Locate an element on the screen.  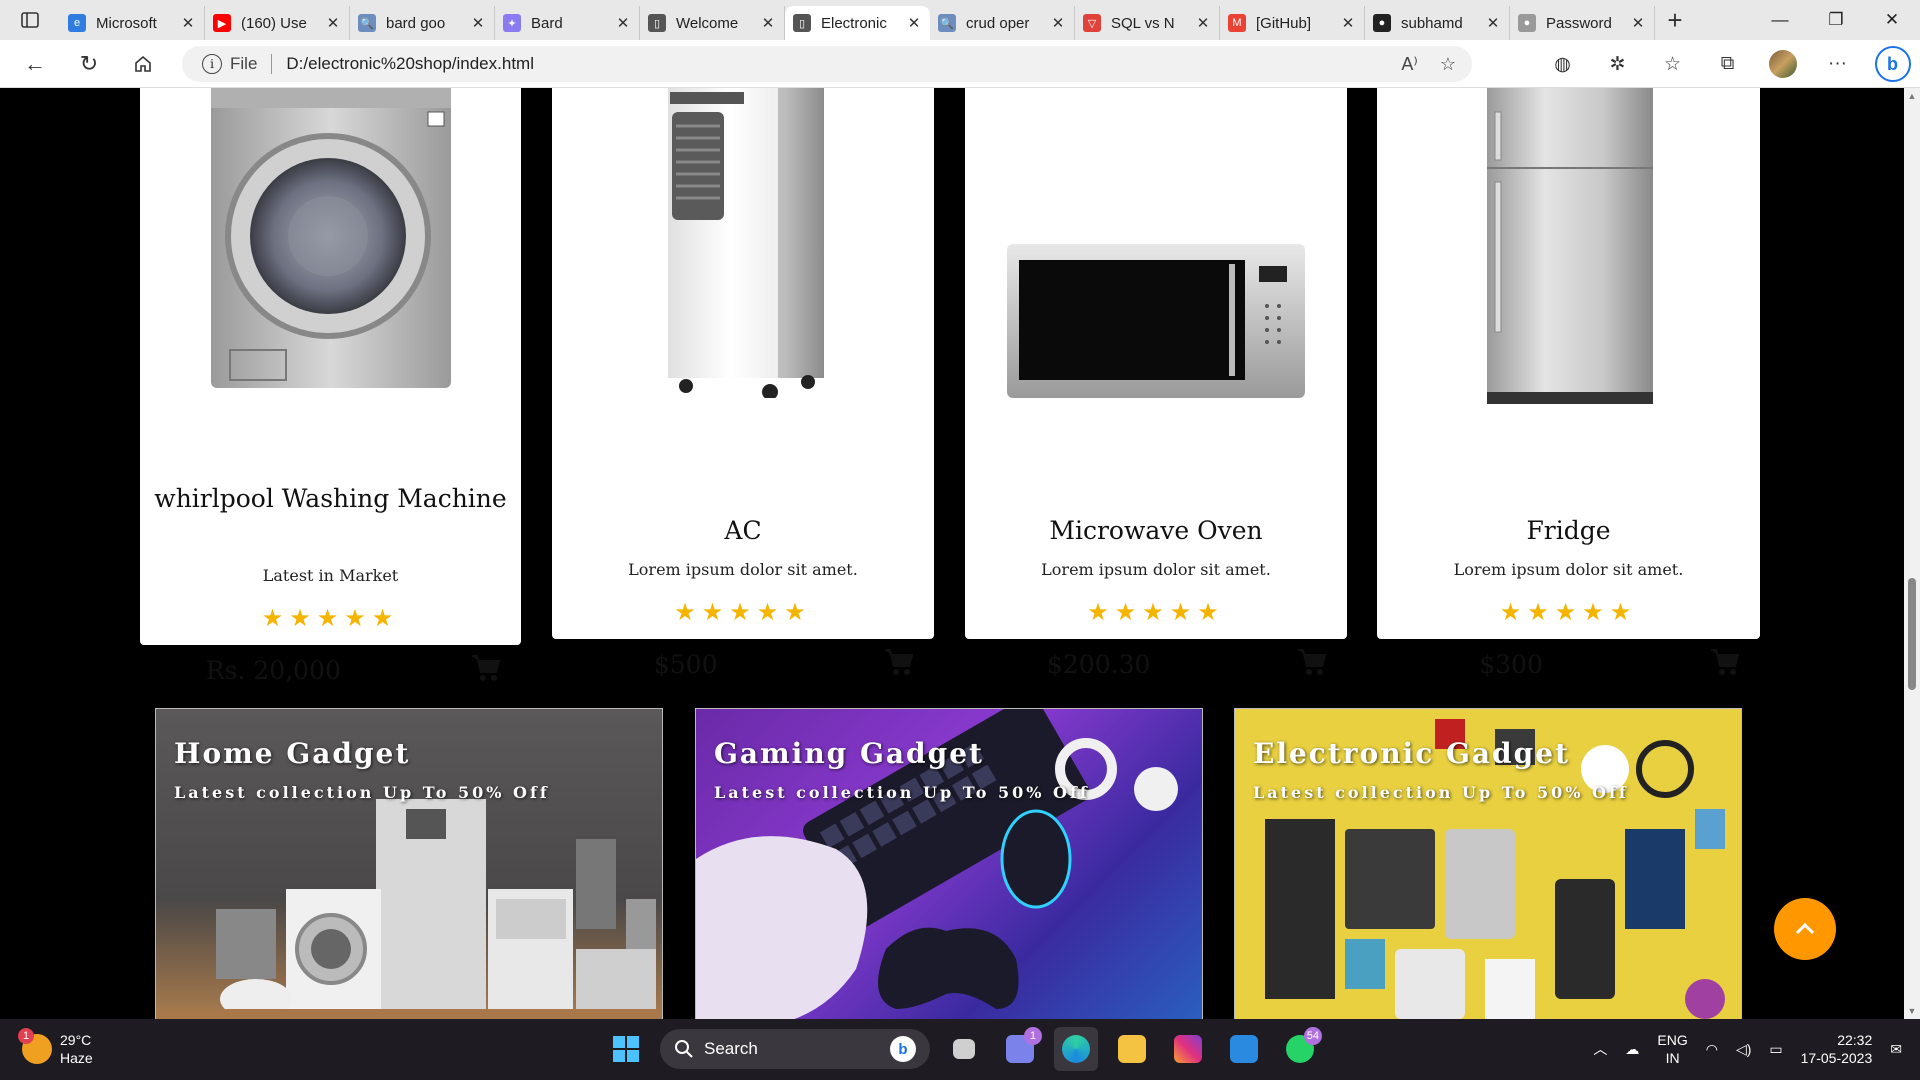
read-aloud-icon: A⁾ is located at coordinates (1409, 64).